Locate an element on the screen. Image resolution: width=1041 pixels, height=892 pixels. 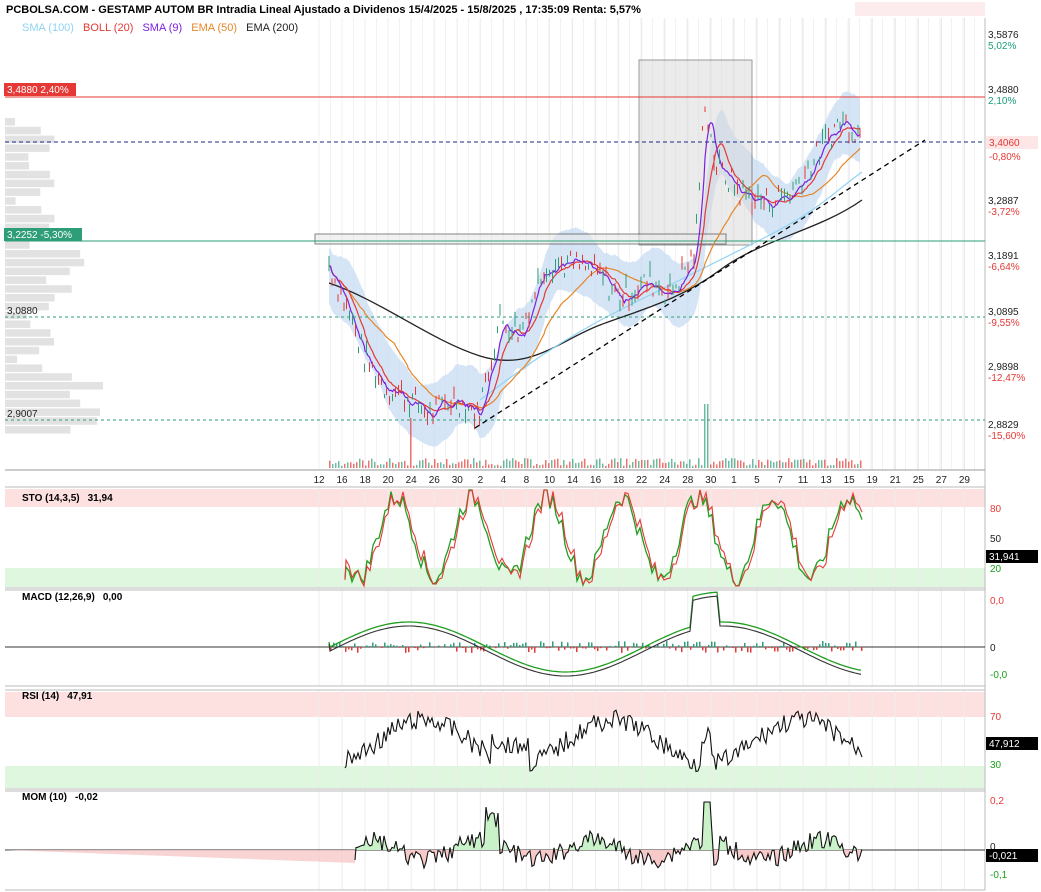
x-tick-label: 12 is located at coordinates (319, 480).